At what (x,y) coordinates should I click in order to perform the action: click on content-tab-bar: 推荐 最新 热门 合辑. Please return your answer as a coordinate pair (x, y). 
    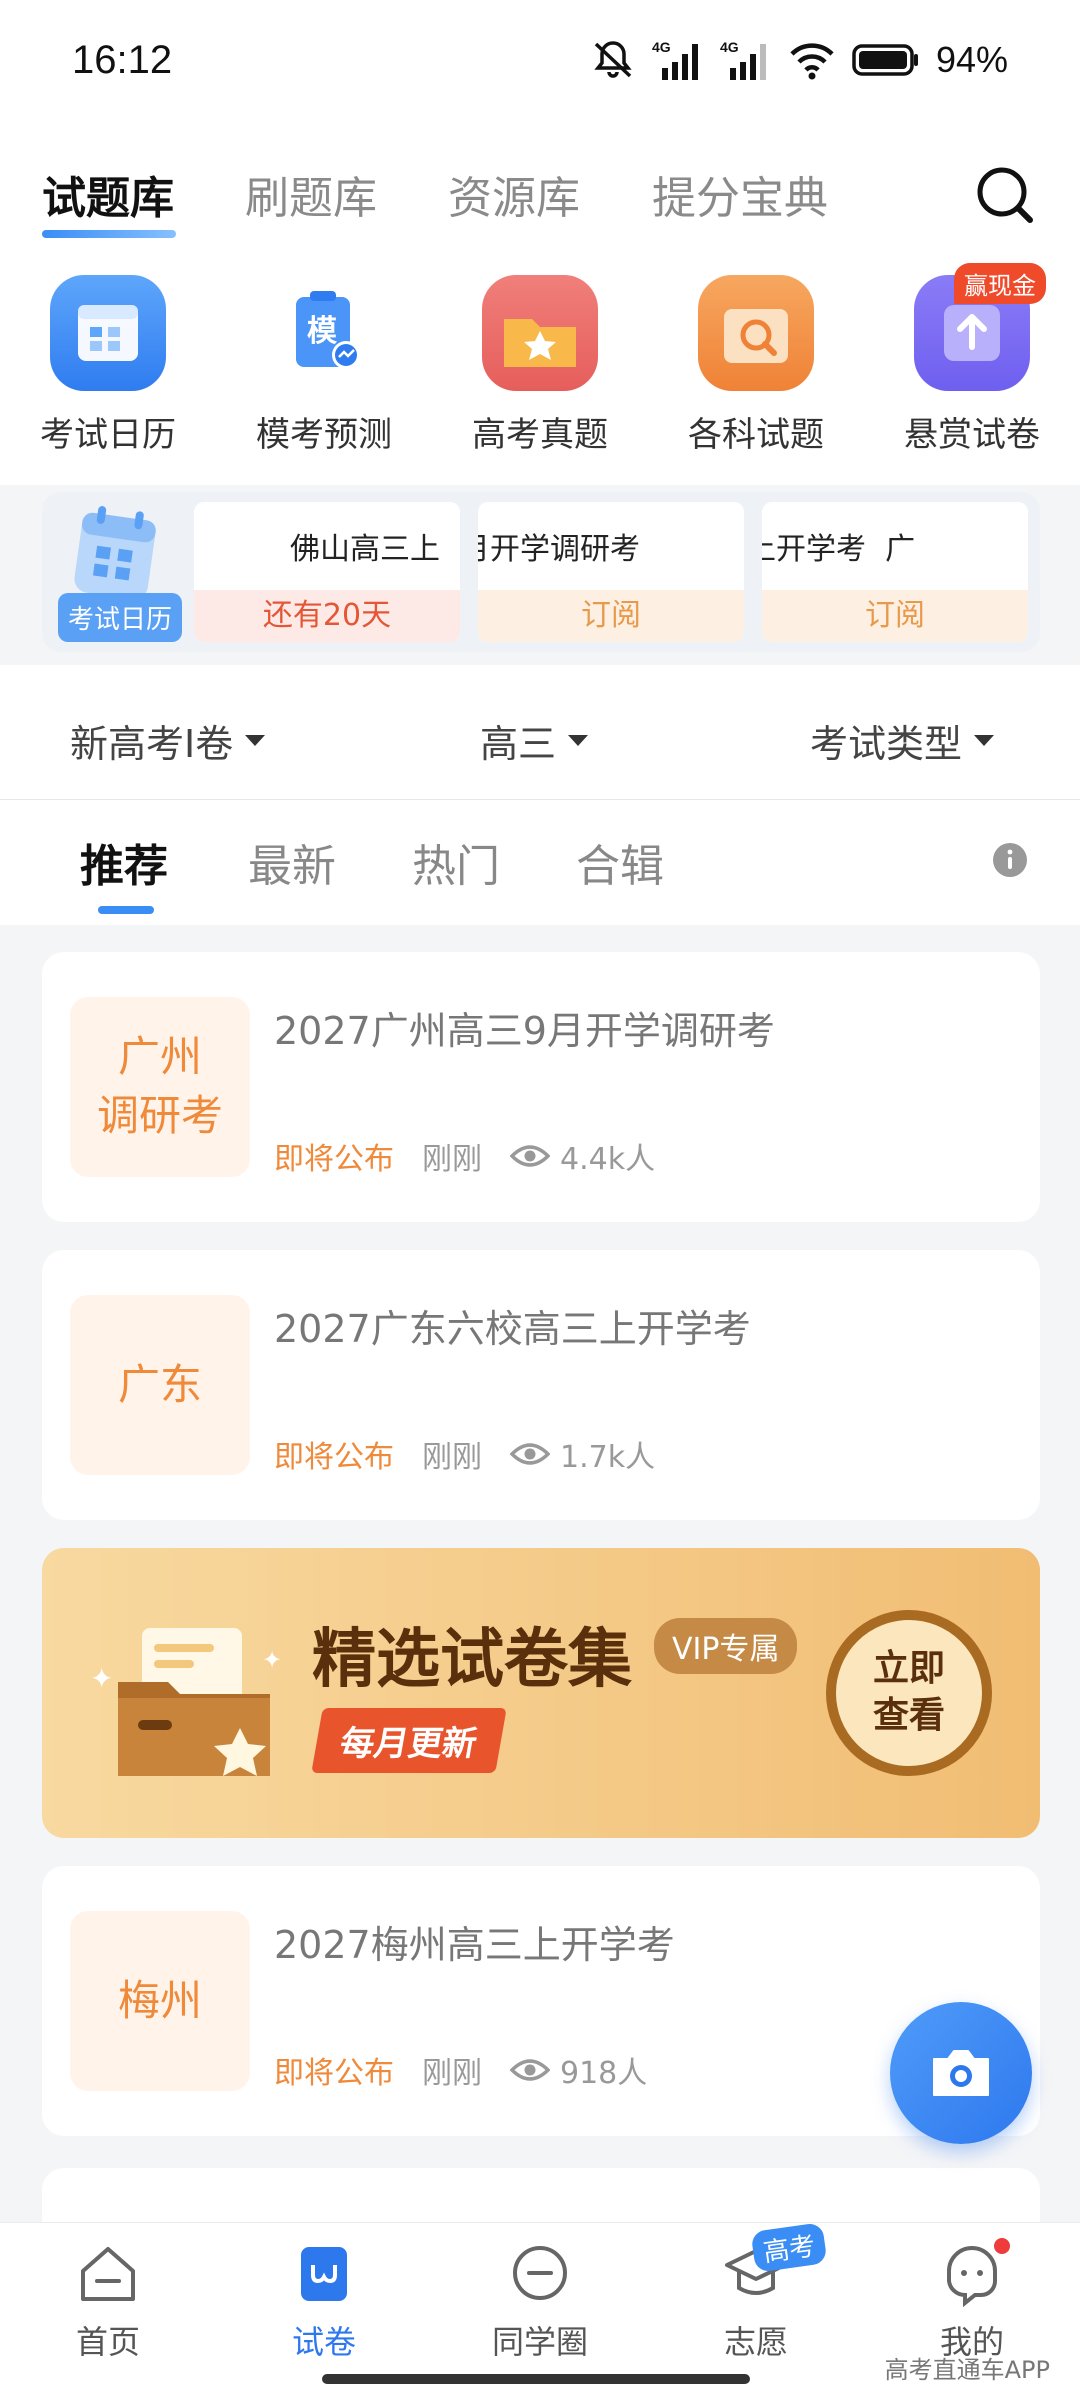
    Looking at the image, I should click on (540, 862).